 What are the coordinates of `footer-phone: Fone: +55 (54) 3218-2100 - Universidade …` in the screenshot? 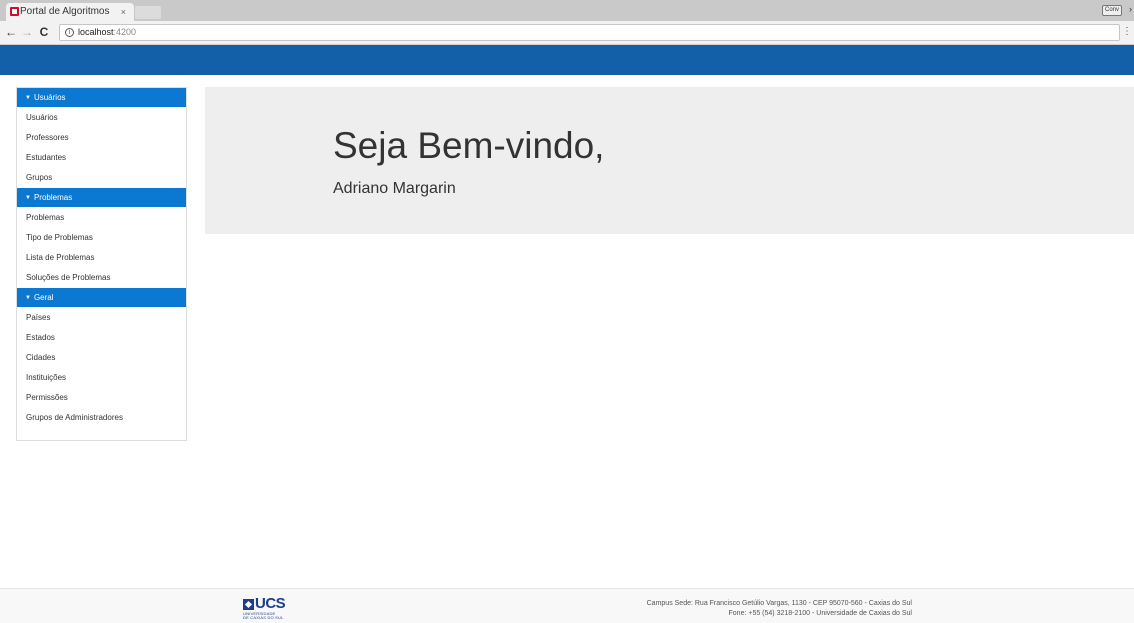 It's located at (820, 613).